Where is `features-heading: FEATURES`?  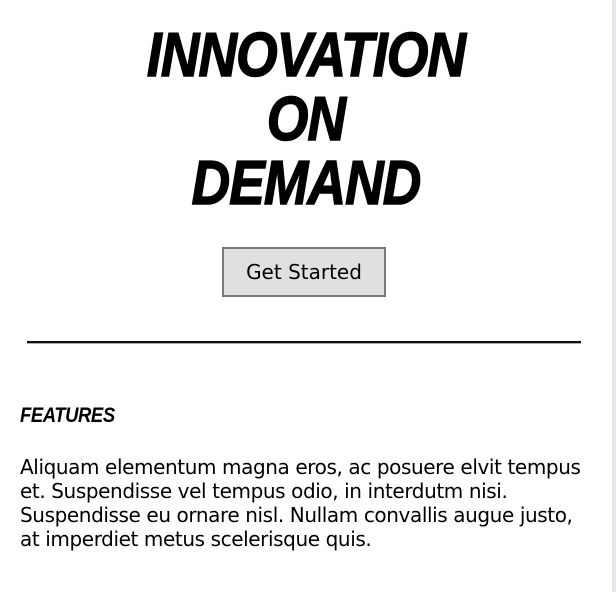 features-heading: FEATURES is located at coordinates (67, 415).